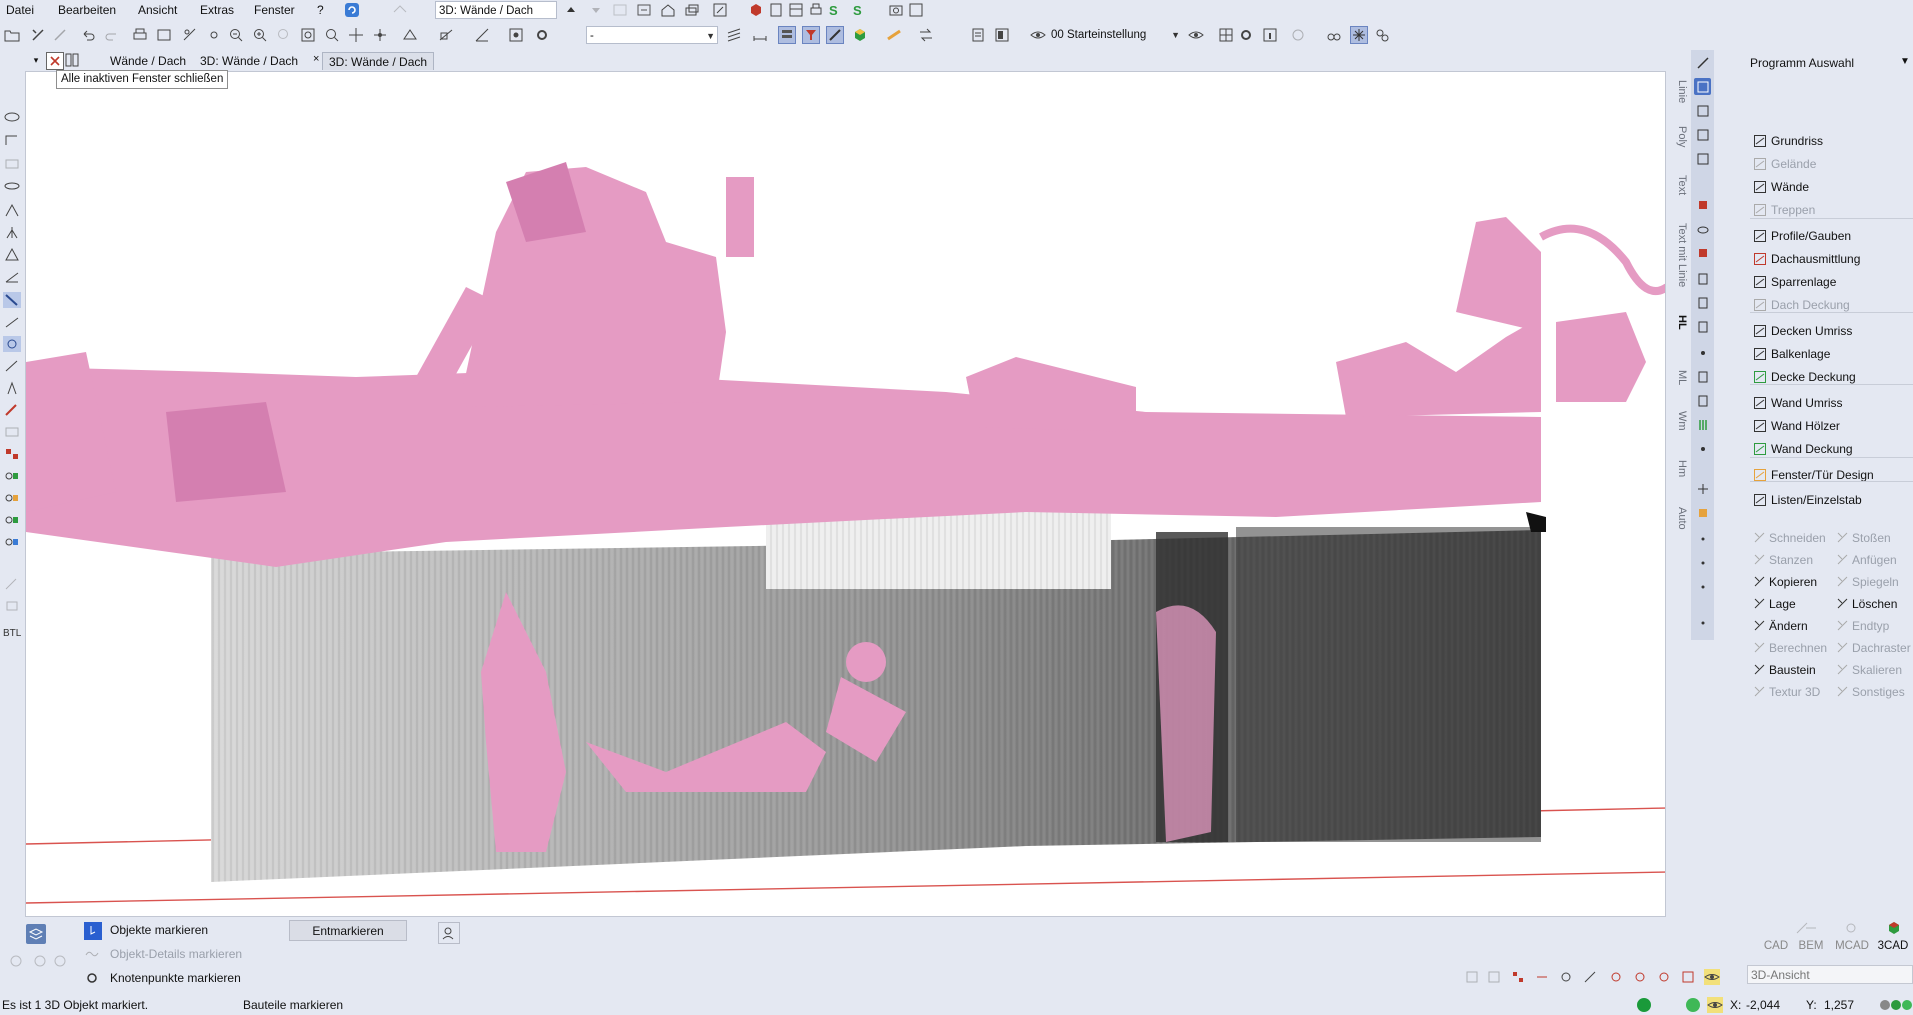  Describe the element at coordinates (1678, 92) in the screenshot. I see `vlabel-linie: Linie` at that location.